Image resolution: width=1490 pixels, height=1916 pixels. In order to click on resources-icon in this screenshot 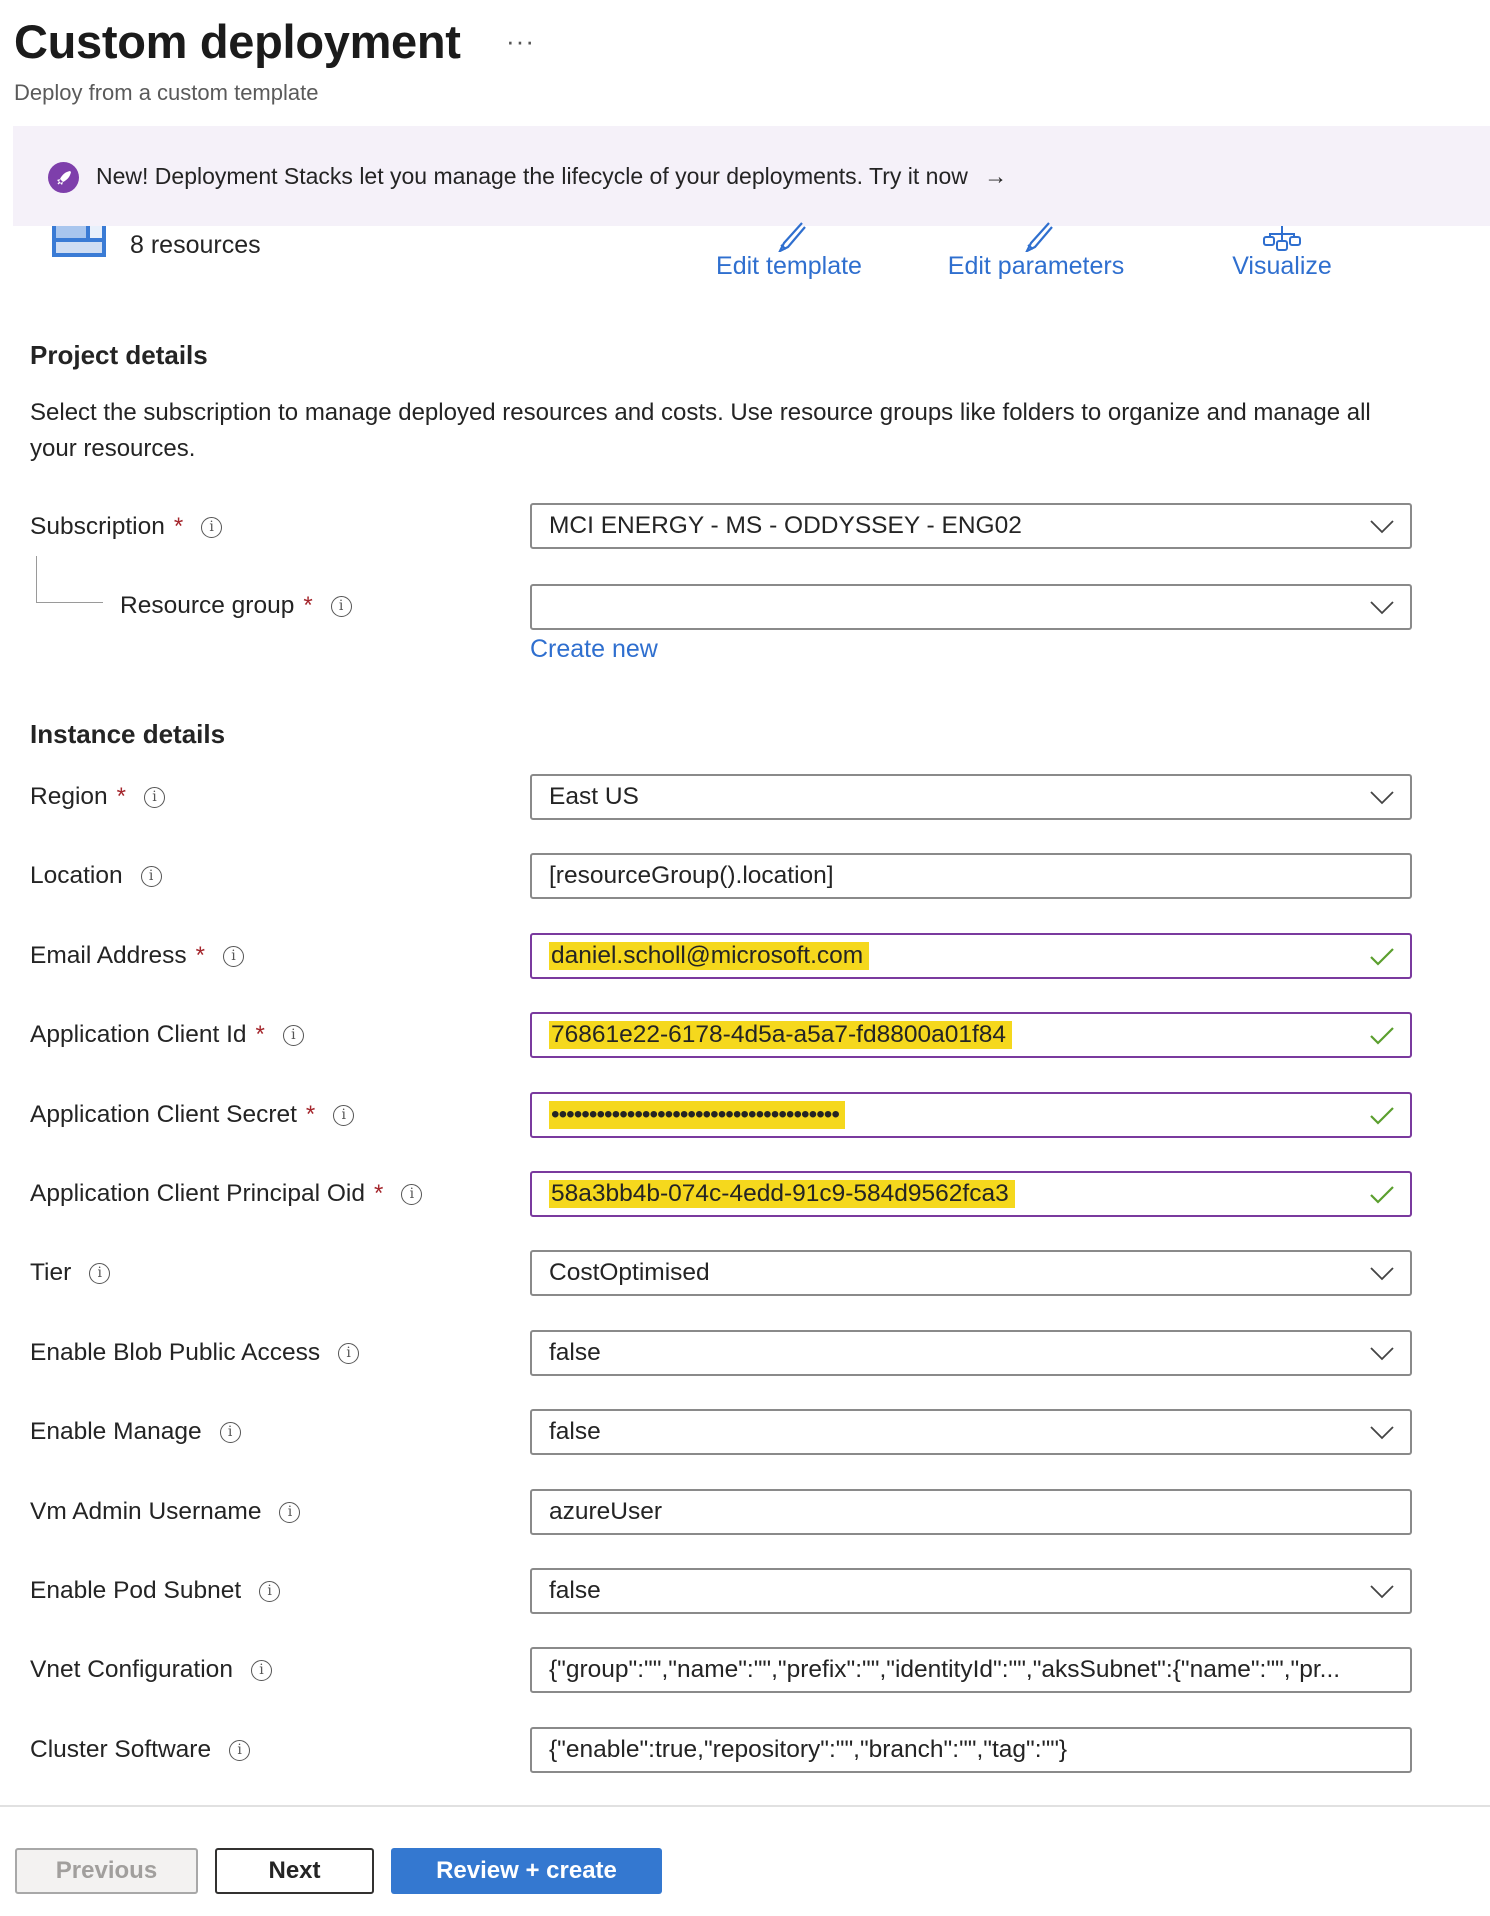, I will do `click(79, 241)`.